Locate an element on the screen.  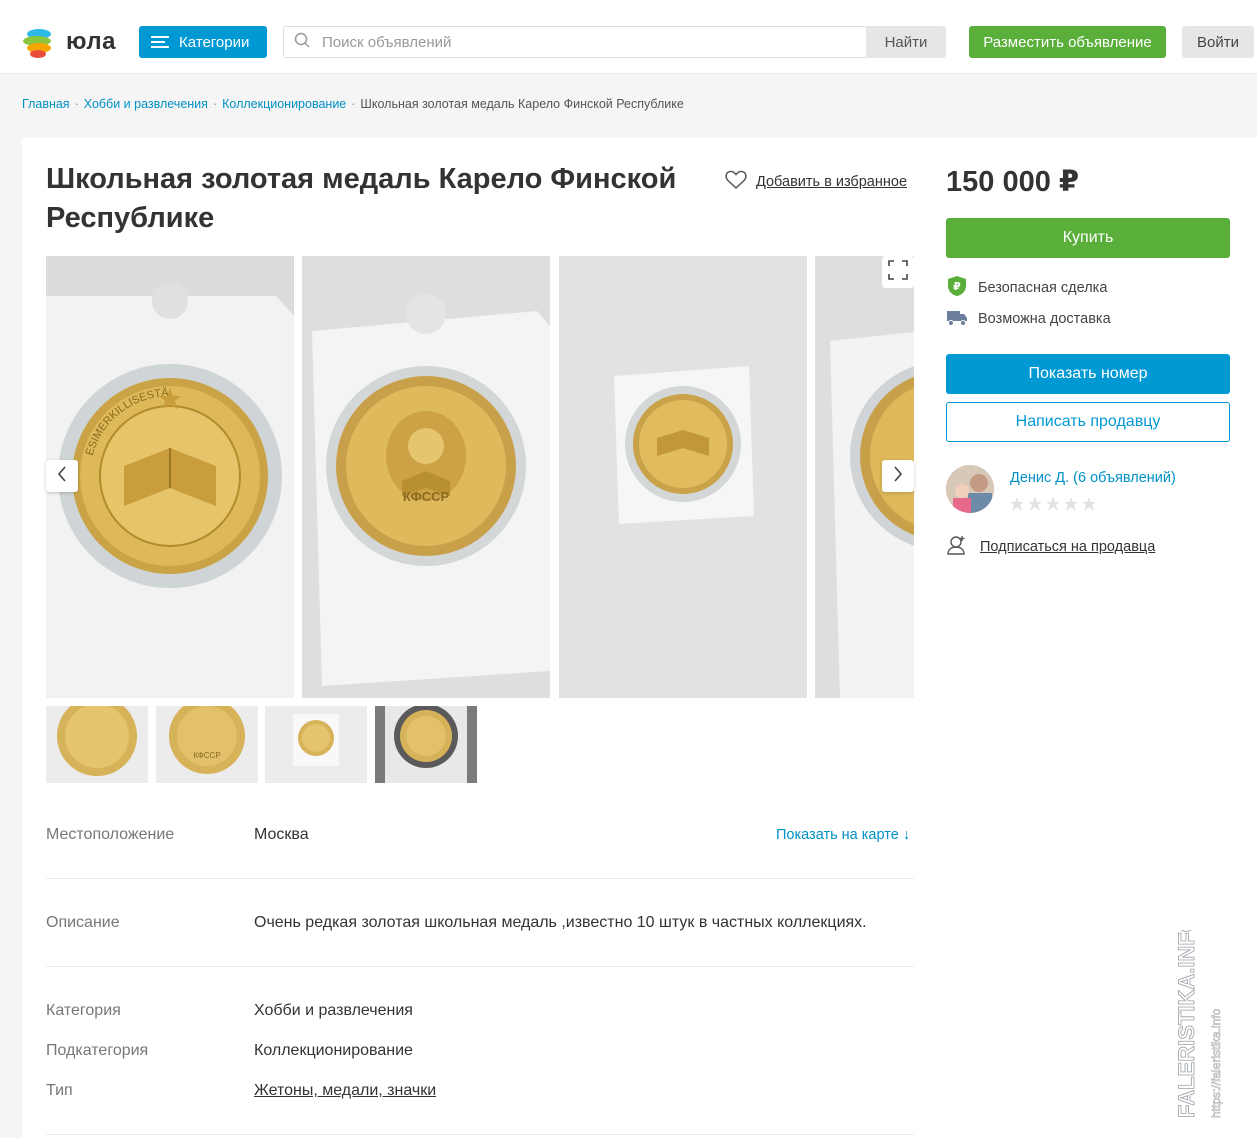
thumbnail-inscription: КФССР is located at coordinates (206, 755).